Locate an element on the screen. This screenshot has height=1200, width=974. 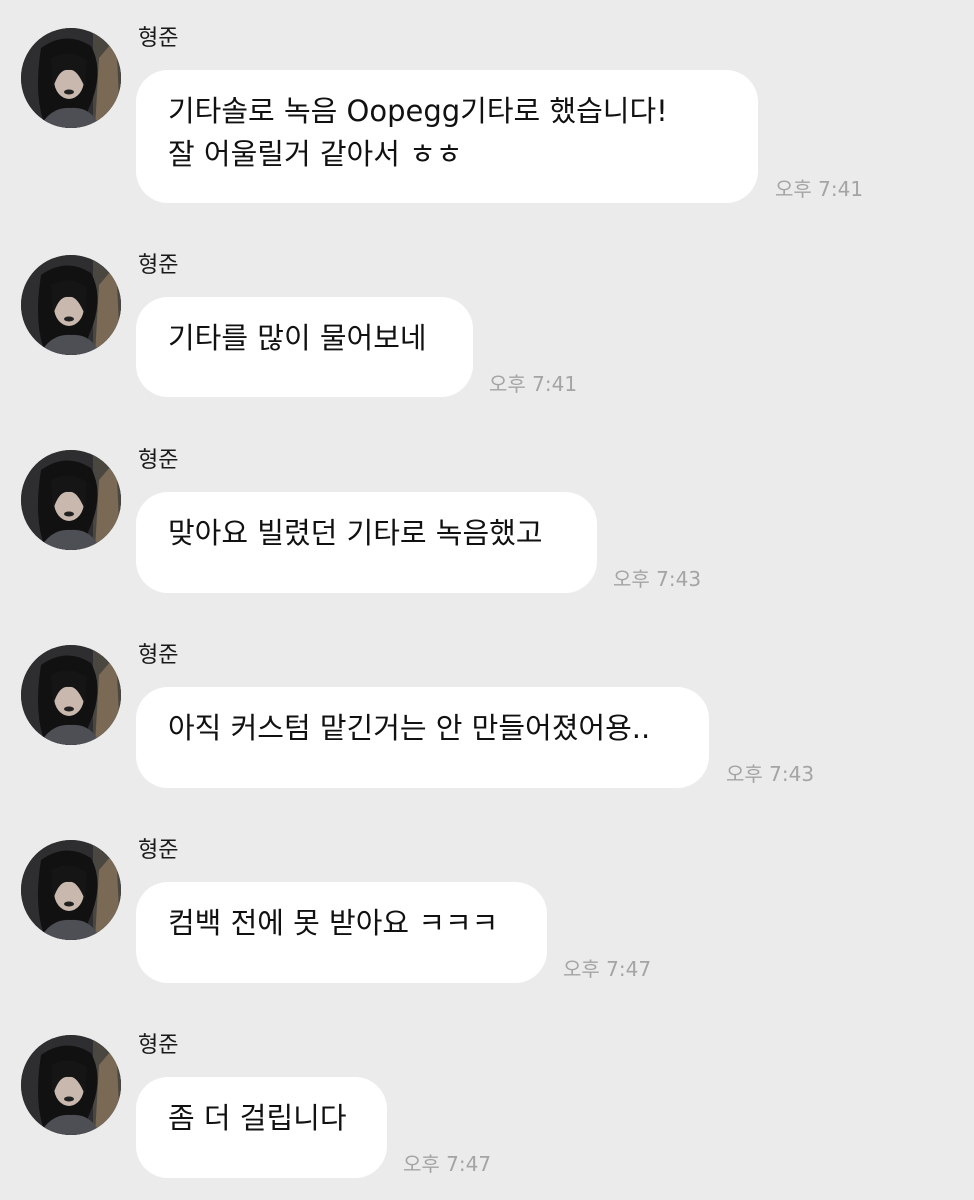
message-bubble: 기타솔로 녹음 Oopegg기타로 했습니다! 잘 어울릴거 같아서 ㅎㅎ is located at coordinates (447, 136).